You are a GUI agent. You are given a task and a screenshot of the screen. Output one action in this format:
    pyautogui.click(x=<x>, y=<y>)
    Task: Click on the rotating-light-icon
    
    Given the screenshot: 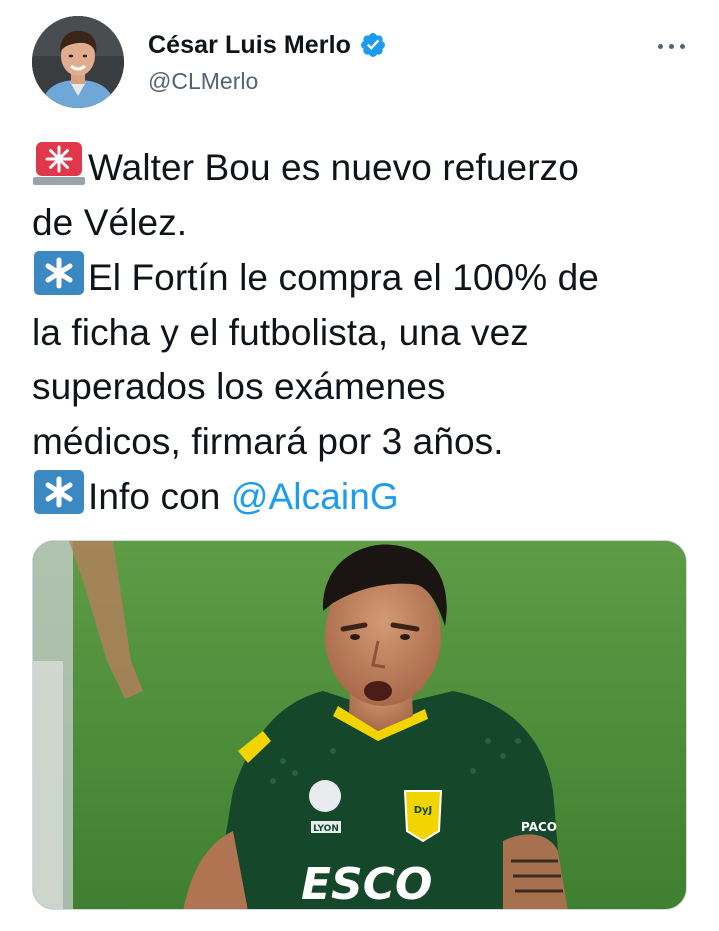 What is the action you would take?
    pyautogui.click(x=59, y=163)
    